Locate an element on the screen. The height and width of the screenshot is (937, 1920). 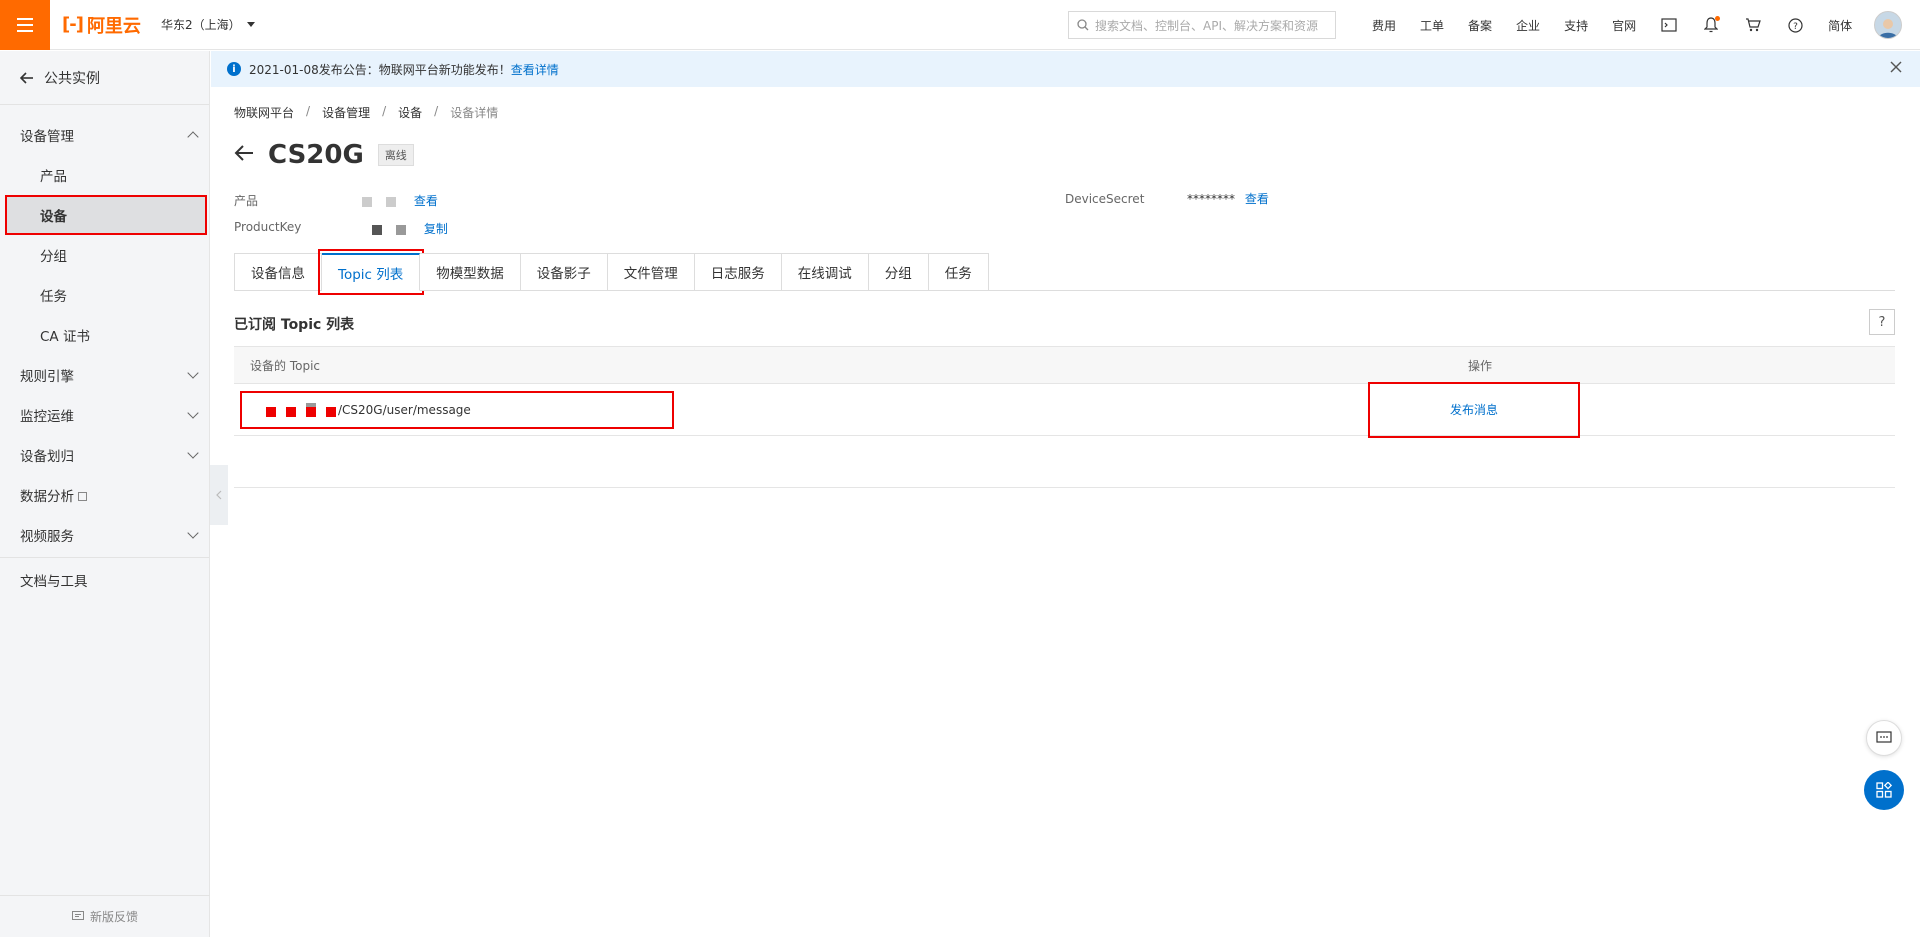
notification-dot is located at coordinates (1718, 18).